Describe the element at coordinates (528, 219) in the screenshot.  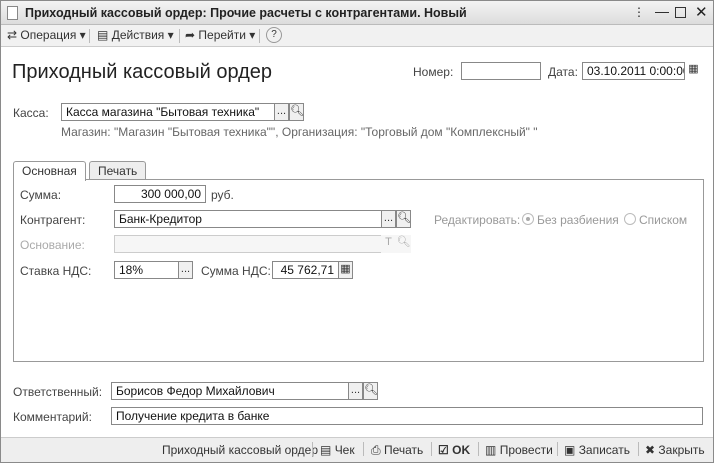
I see `radio-no-split` at that location.